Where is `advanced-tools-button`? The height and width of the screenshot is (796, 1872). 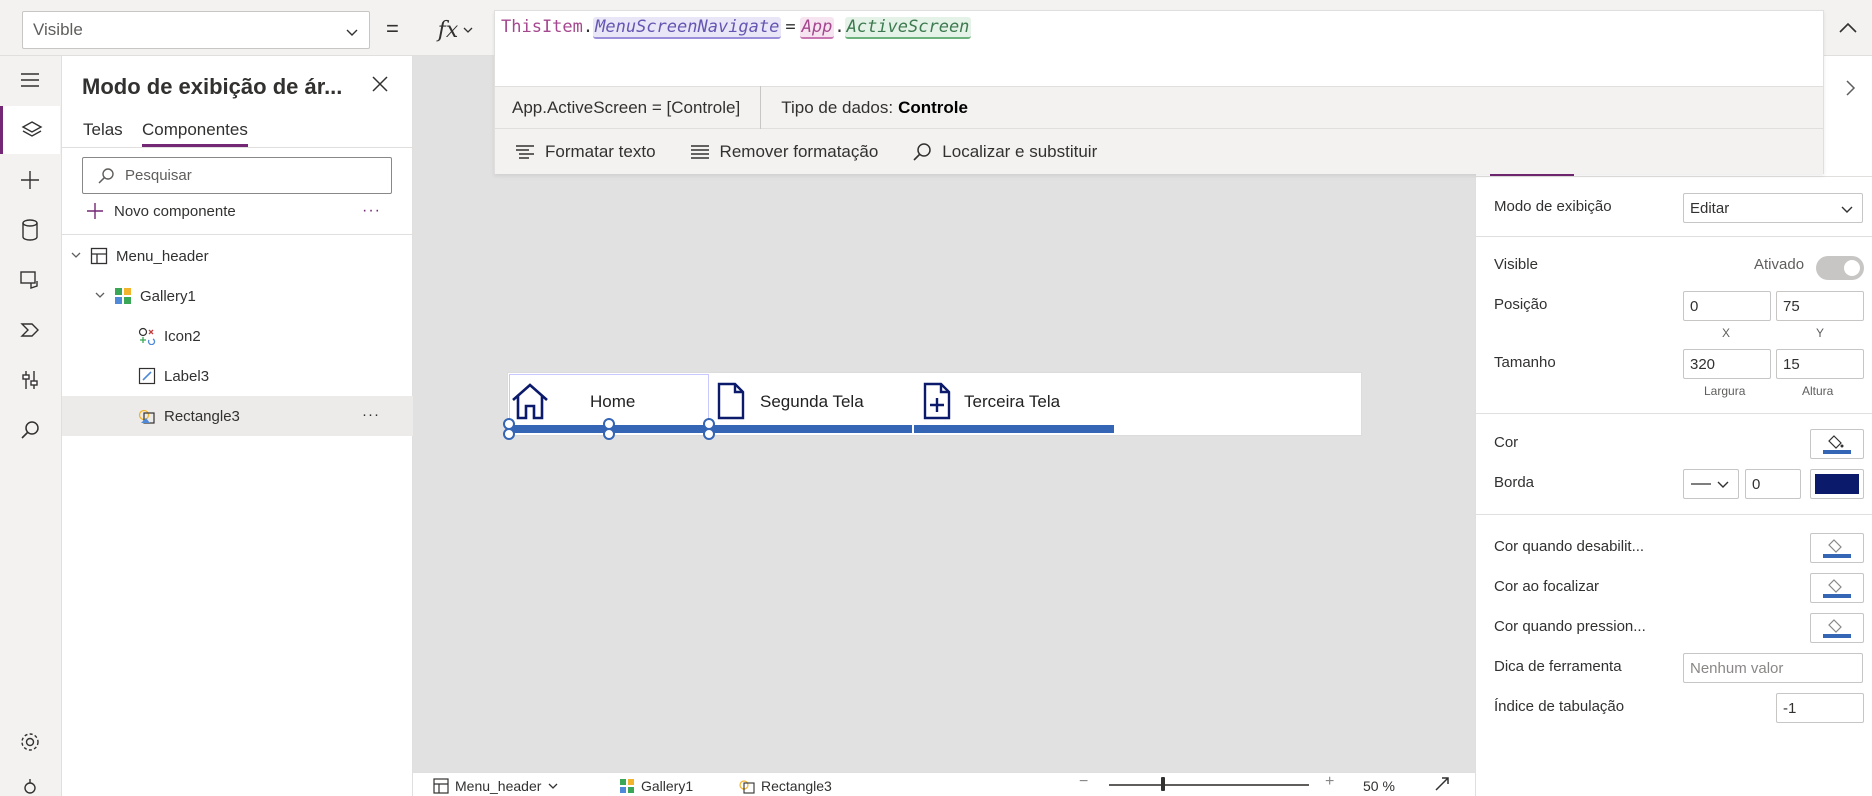 advanced-tools-button is located at coordinates (30, 380).